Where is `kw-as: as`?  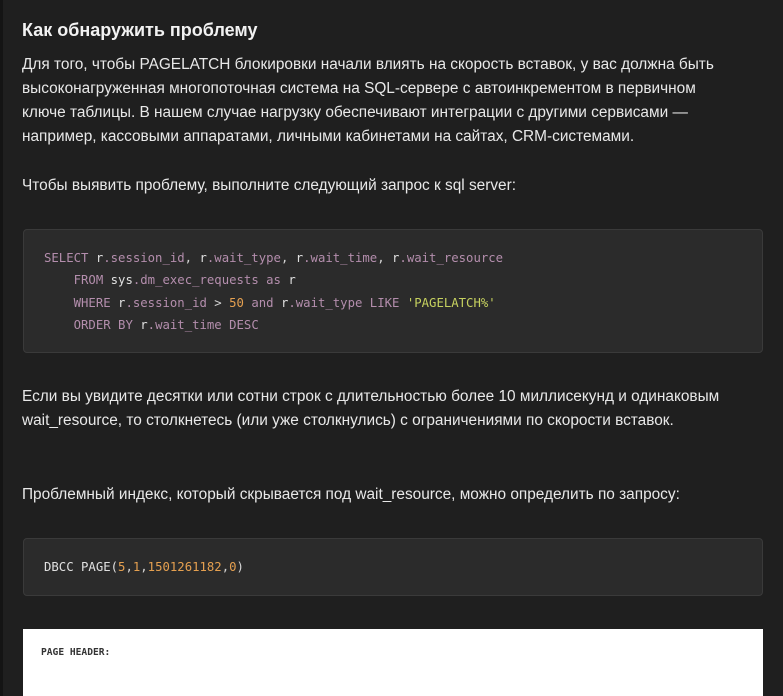
kw-as: as is located at coordinates (273, 280).